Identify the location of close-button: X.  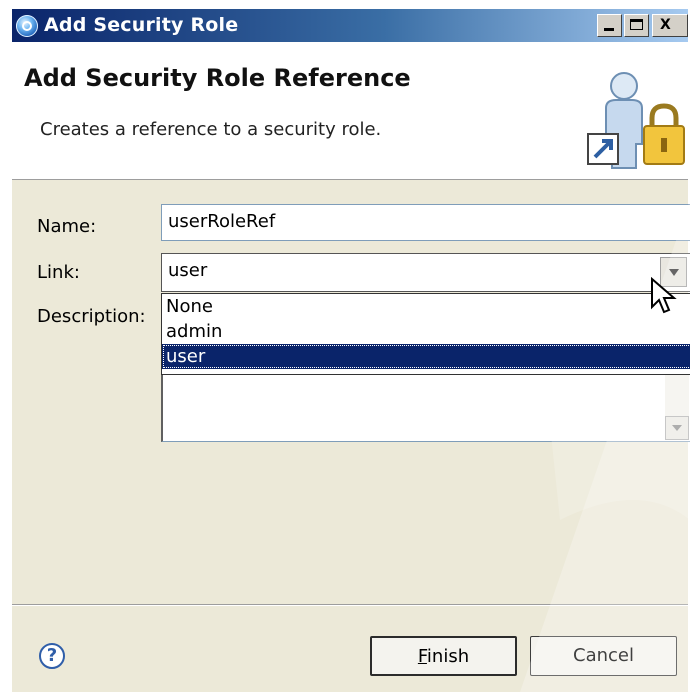
(670, 25).